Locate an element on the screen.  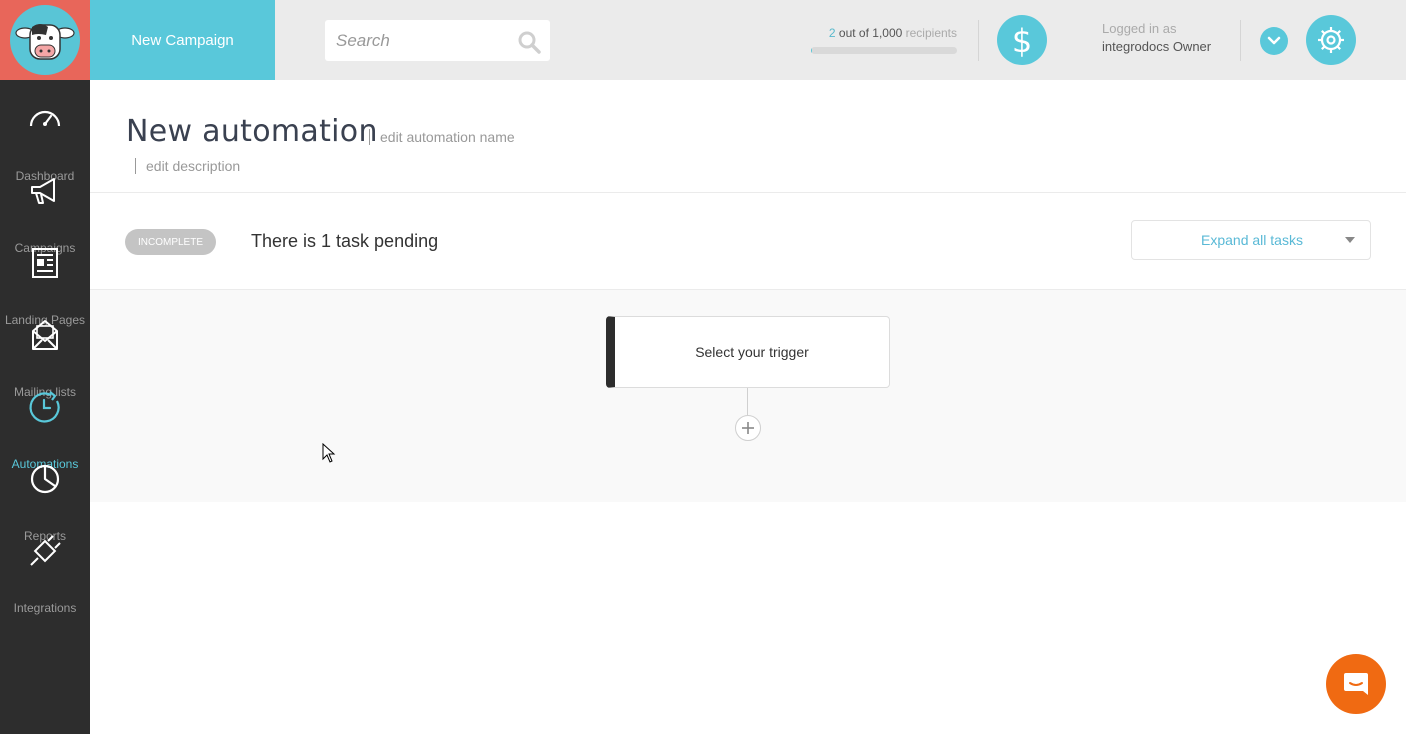
workflow-connector is located at coordinates (747, 401).